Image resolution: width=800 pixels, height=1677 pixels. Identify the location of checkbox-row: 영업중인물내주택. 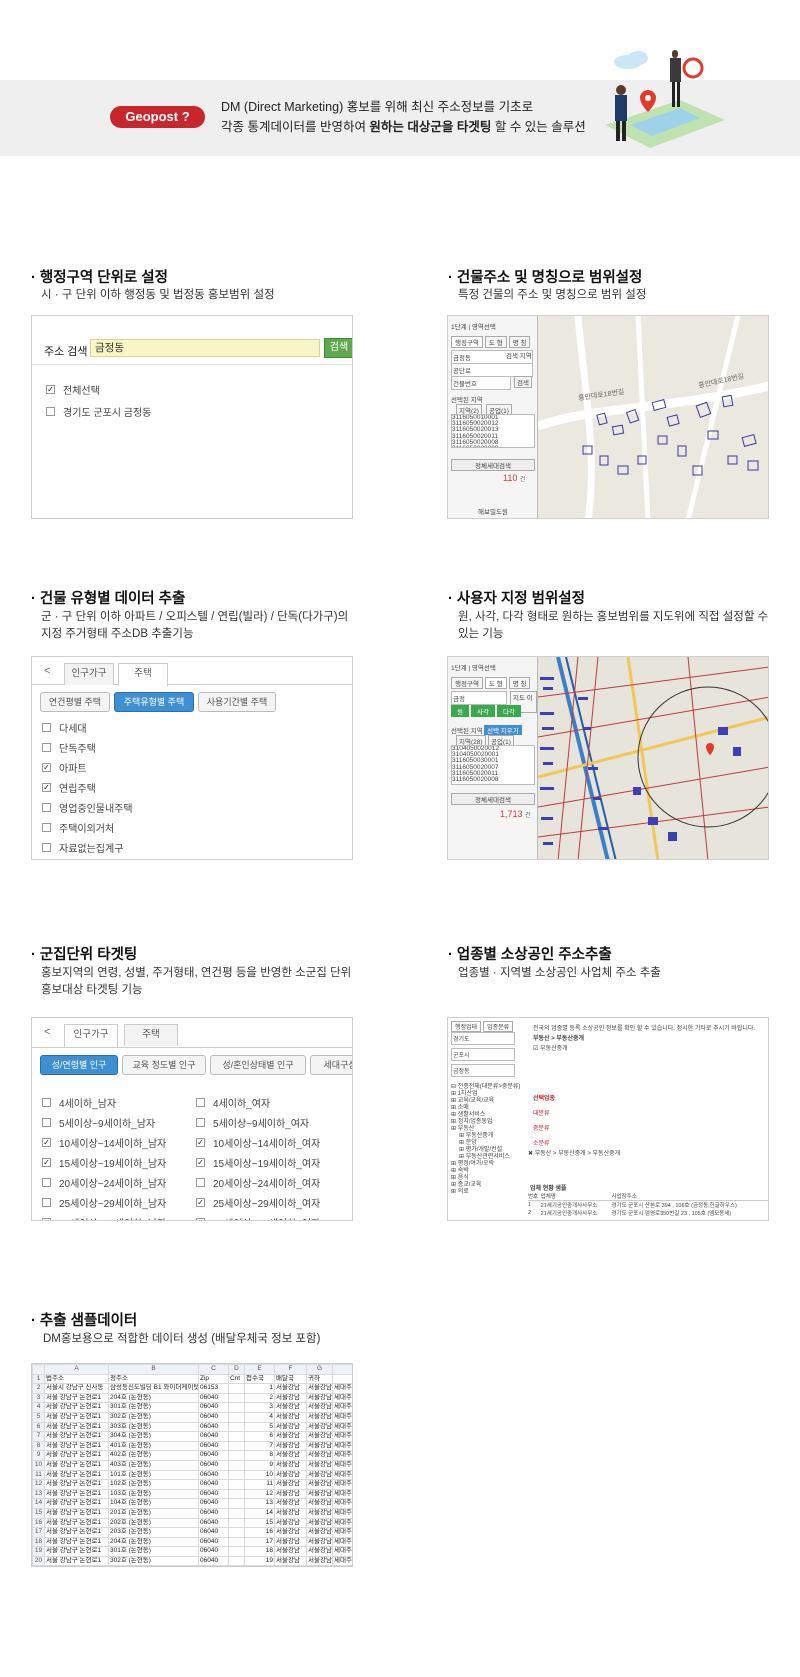
(87, 807).